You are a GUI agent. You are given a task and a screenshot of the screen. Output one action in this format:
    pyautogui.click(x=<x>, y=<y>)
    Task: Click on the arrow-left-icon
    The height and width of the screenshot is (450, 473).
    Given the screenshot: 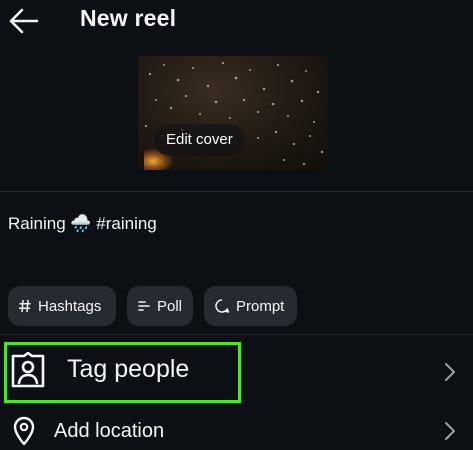 What is the action you would take?
    pyautogui.click(x=24, y=21)
    